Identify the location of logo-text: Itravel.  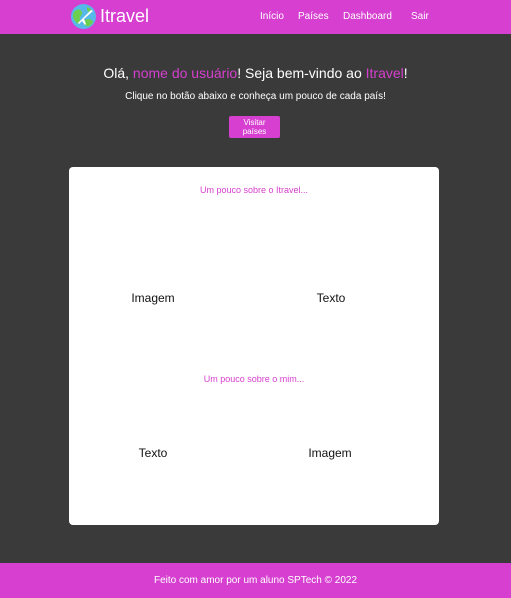
(125, 16).